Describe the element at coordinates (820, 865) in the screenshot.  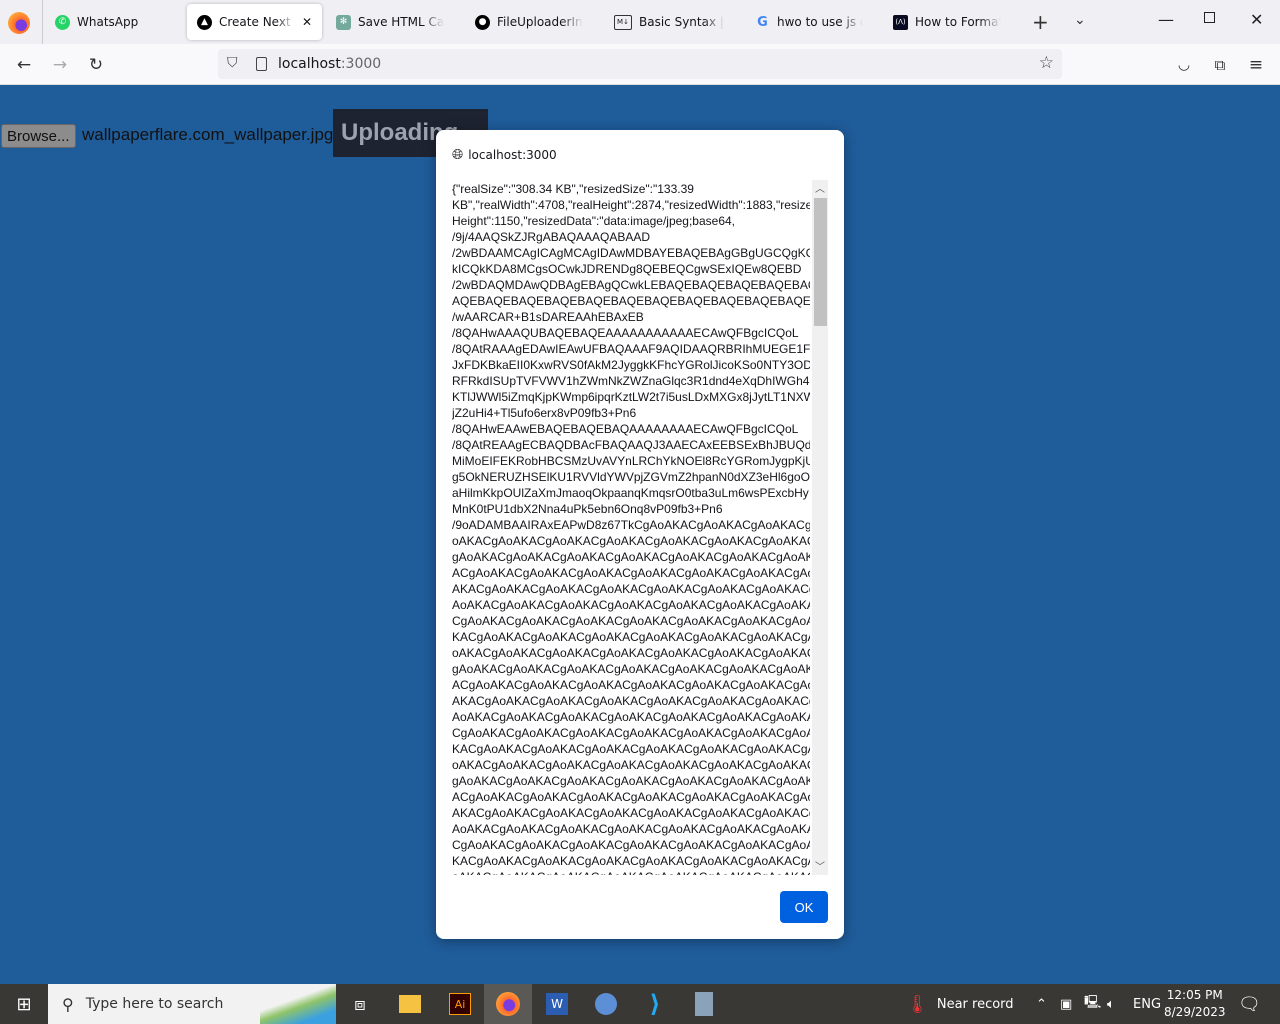
I see `scroll-down-arrow: ﹀` at that location.